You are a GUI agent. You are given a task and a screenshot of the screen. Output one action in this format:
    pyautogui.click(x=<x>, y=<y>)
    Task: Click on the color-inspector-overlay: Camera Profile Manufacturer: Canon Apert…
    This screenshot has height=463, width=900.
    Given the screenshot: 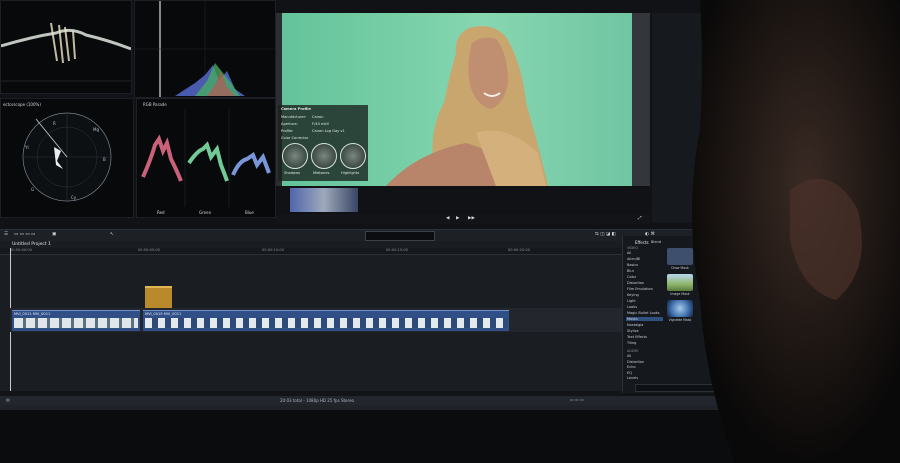 What is the action you would take?
    pyautogui.click(x=323, y=143)
    